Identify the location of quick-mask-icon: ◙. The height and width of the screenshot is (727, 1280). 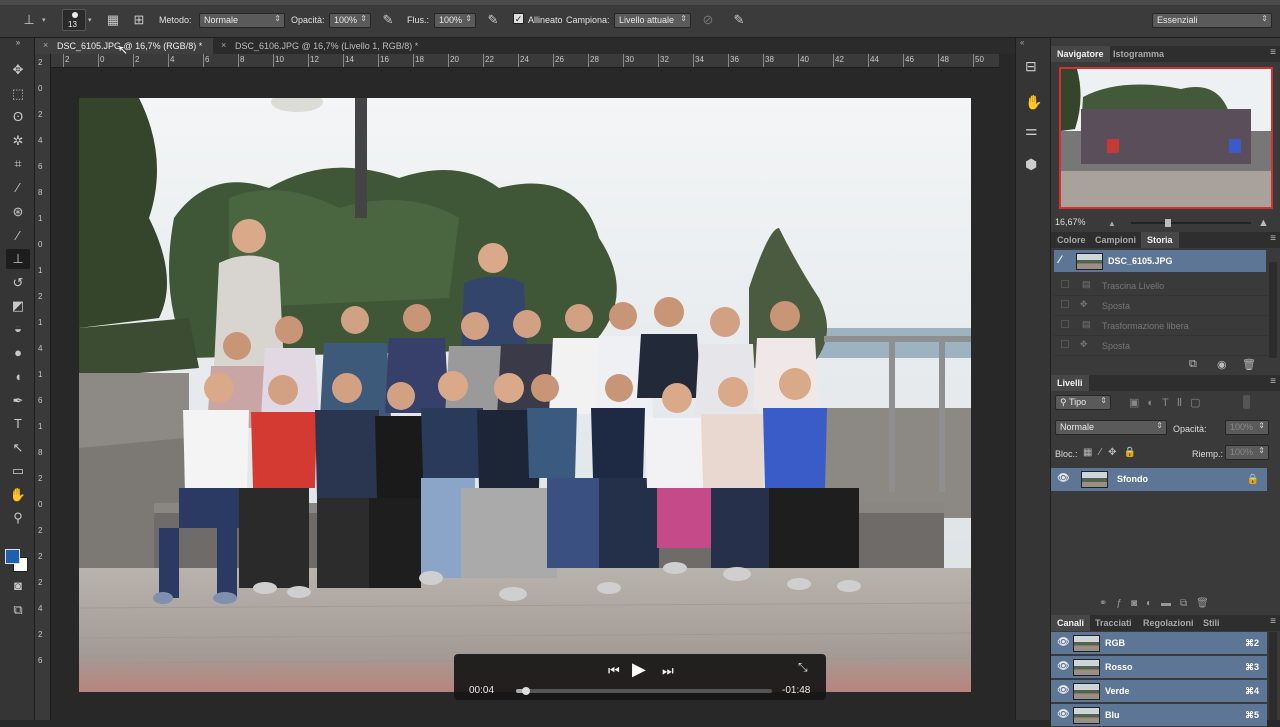
(18, 586).